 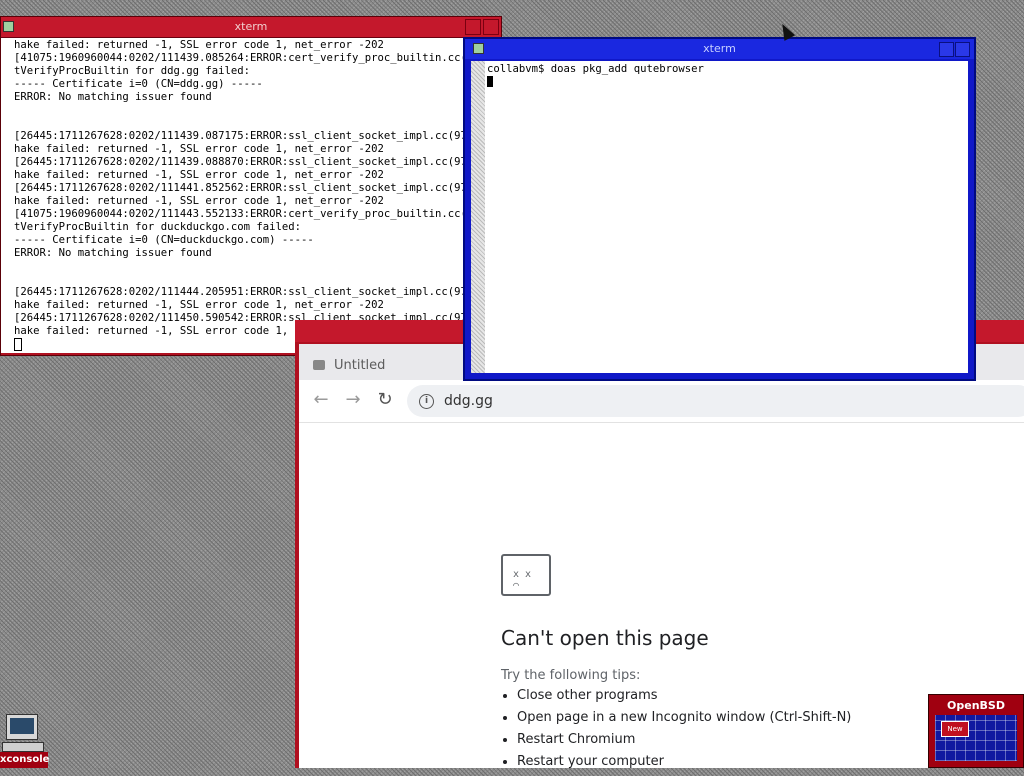 I want to click on url-text: ddg.gg, so click(x=468, y=401).